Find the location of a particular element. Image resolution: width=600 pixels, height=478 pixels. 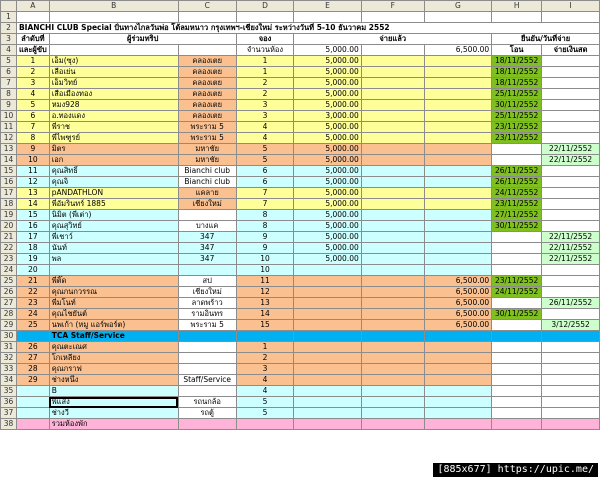

row-header: 31 is located at coordinates (8, 347).